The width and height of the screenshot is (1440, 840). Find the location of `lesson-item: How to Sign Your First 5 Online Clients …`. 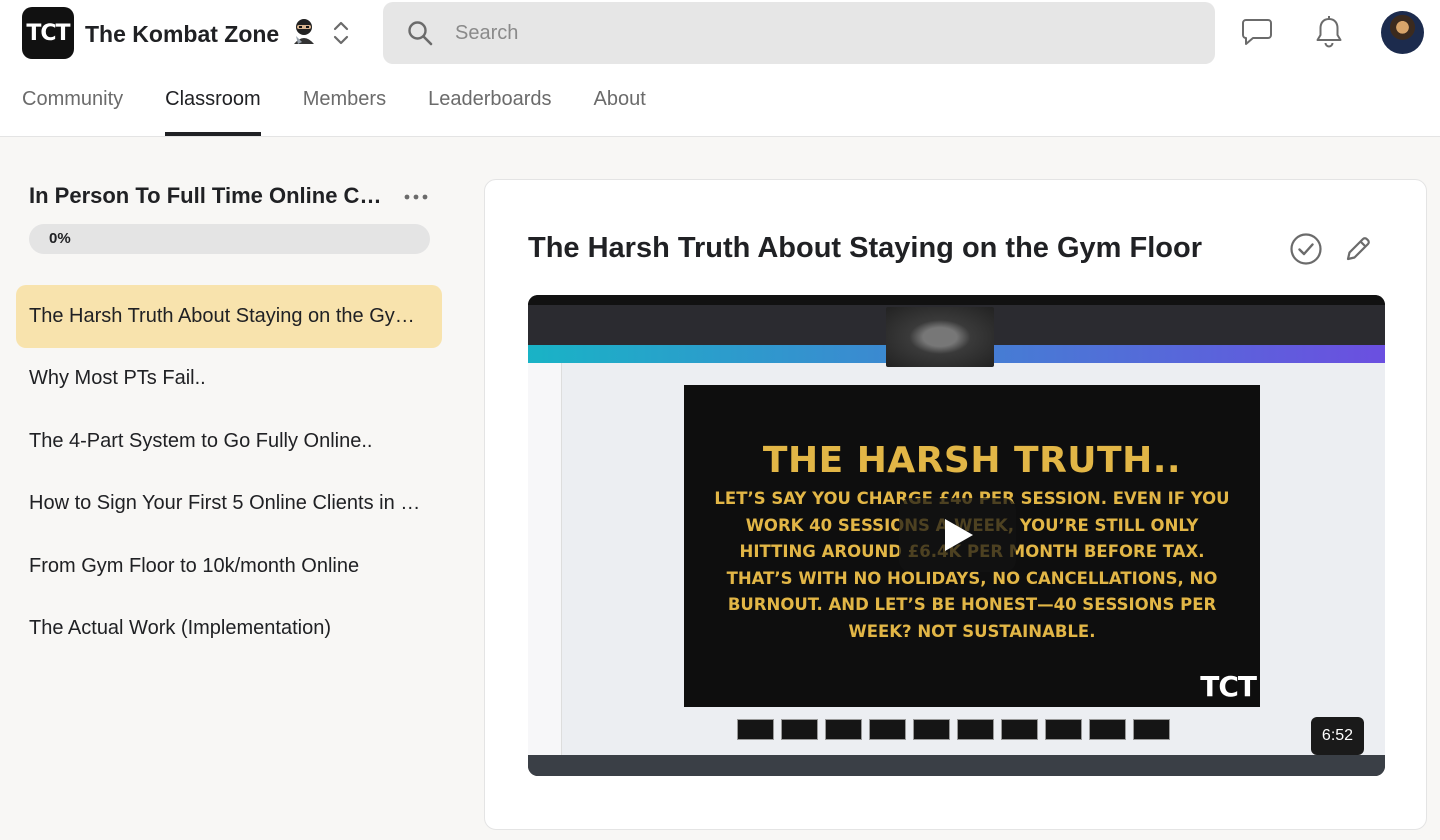

lesson-item: How to Sign Your First 5 Online Clients … is located at coordinates (229, 504).